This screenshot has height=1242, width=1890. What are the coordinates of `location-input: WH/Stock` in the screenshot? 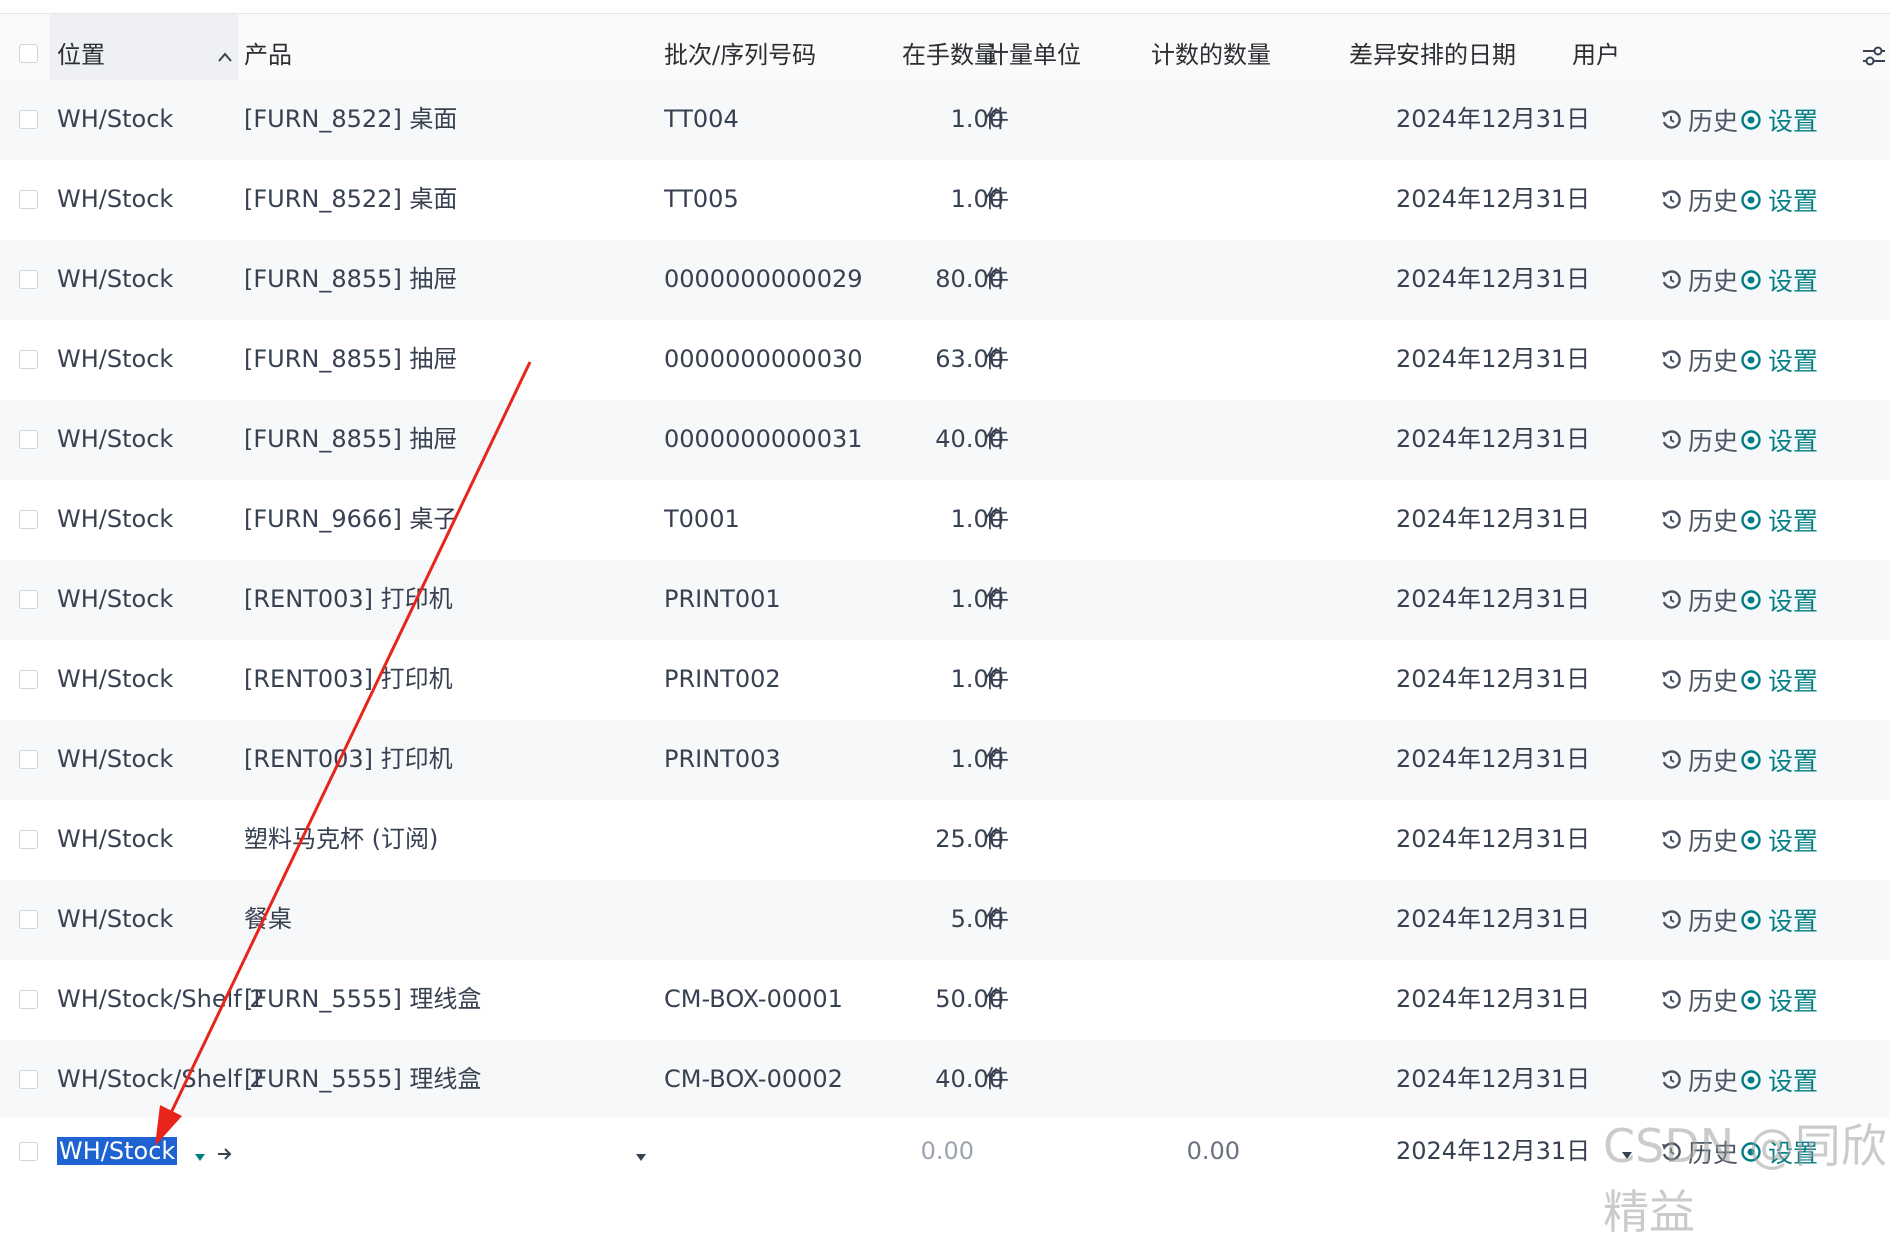 It's located at (117, 1151).